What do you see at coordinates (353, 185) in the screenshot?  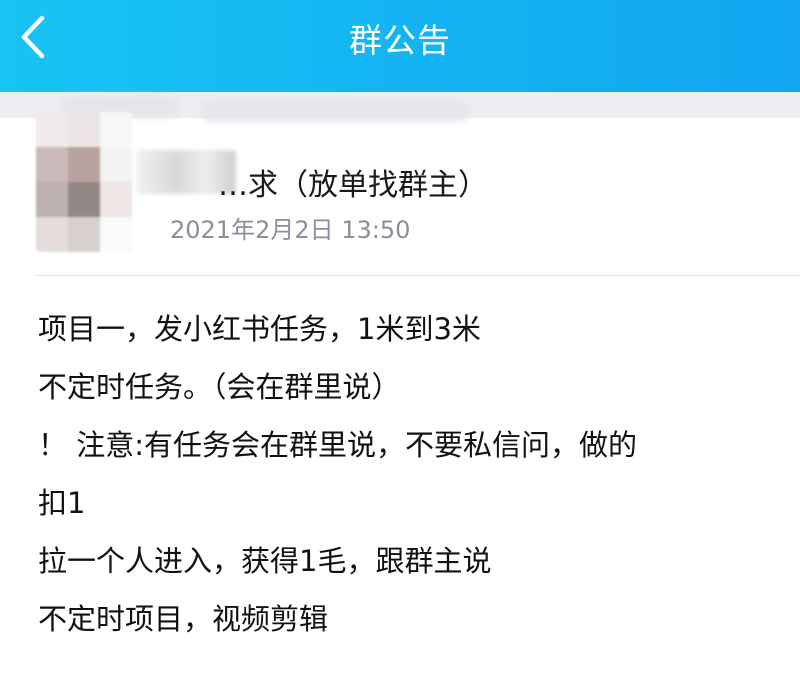 I see `poster-name: …求（放单找群主）` at bounding box center [353, 185].